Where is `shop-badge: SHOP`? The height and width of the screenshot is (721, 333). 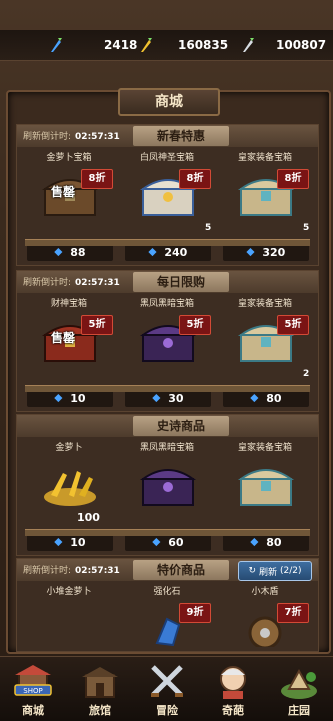
shop-badge: SHOP is located at coordinates (32, 691).